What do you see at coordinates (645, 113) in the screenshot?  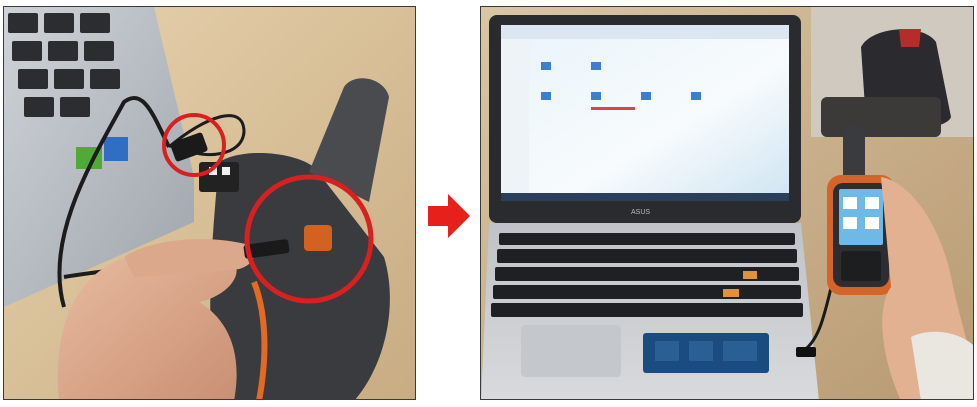 I see `laptop-screen` at bounding box center [645, 113].